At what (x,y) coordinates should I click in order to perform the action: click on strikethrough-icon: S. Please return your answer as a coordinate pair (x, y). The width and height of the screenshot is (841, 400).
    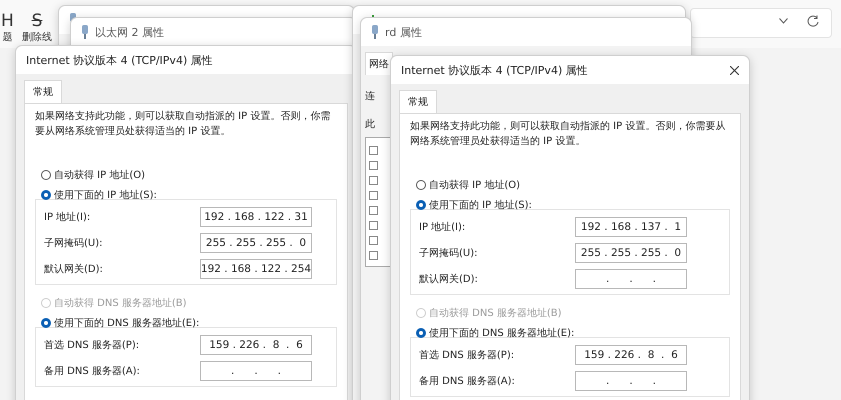
    Looking at the image, I should click on (37, 21).